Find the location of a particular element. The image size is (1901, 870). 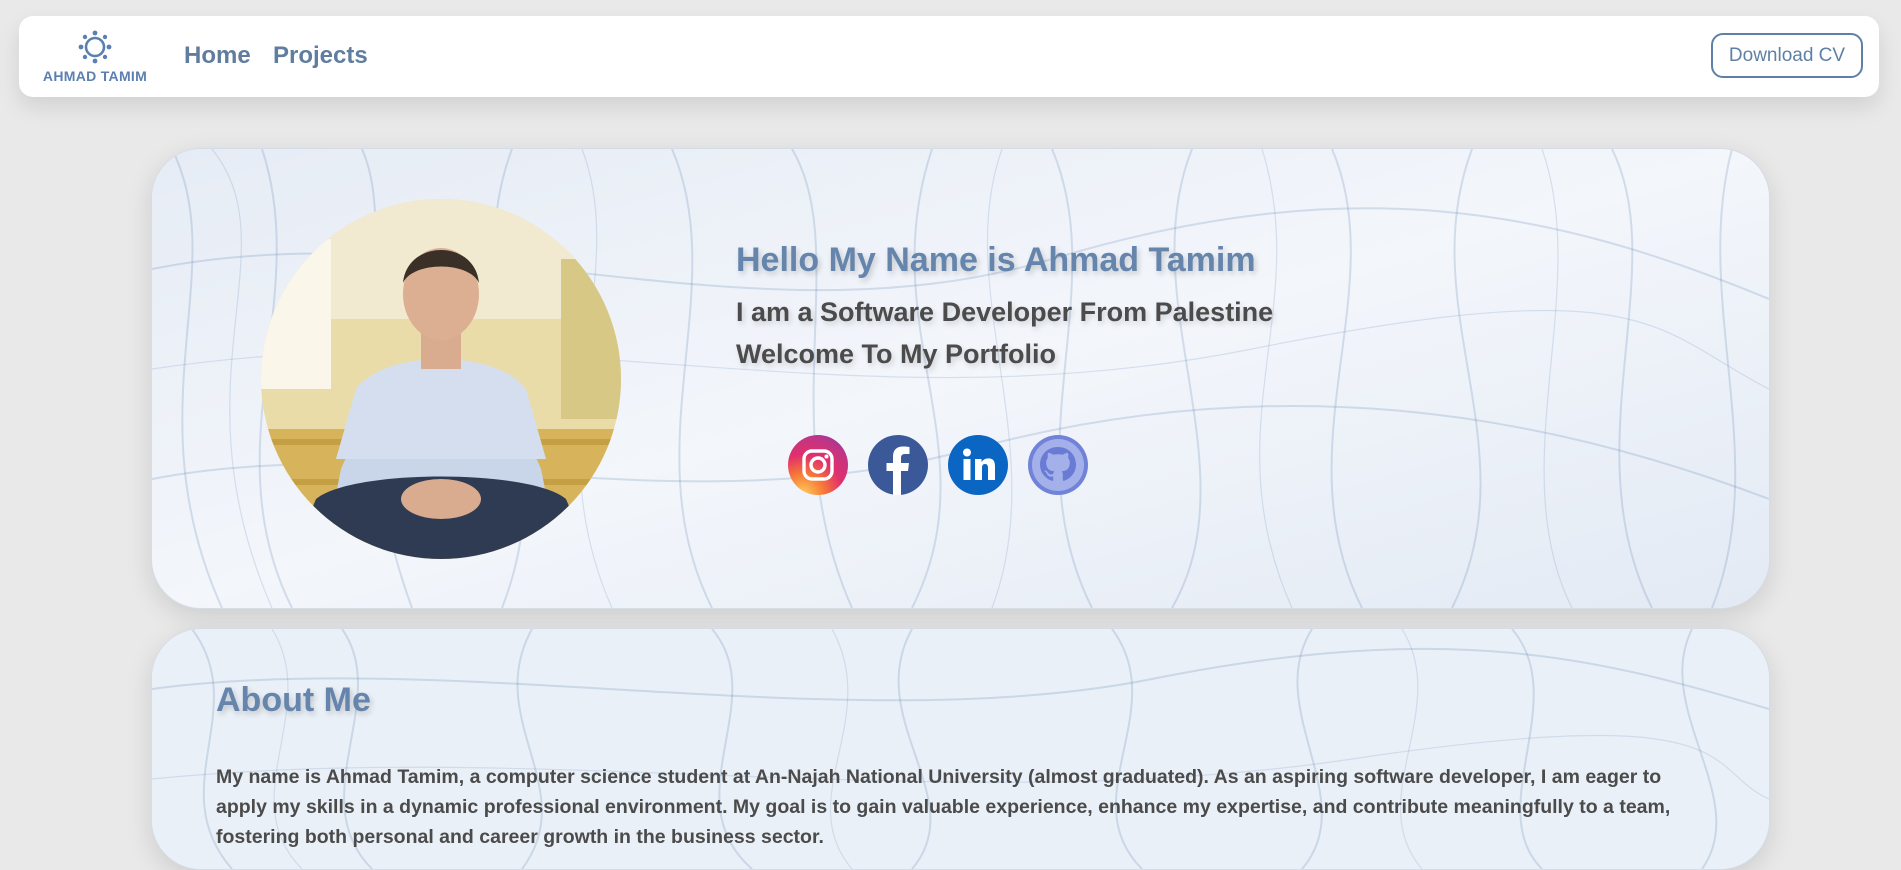

instagram-link is located at coordinates (818, 465).